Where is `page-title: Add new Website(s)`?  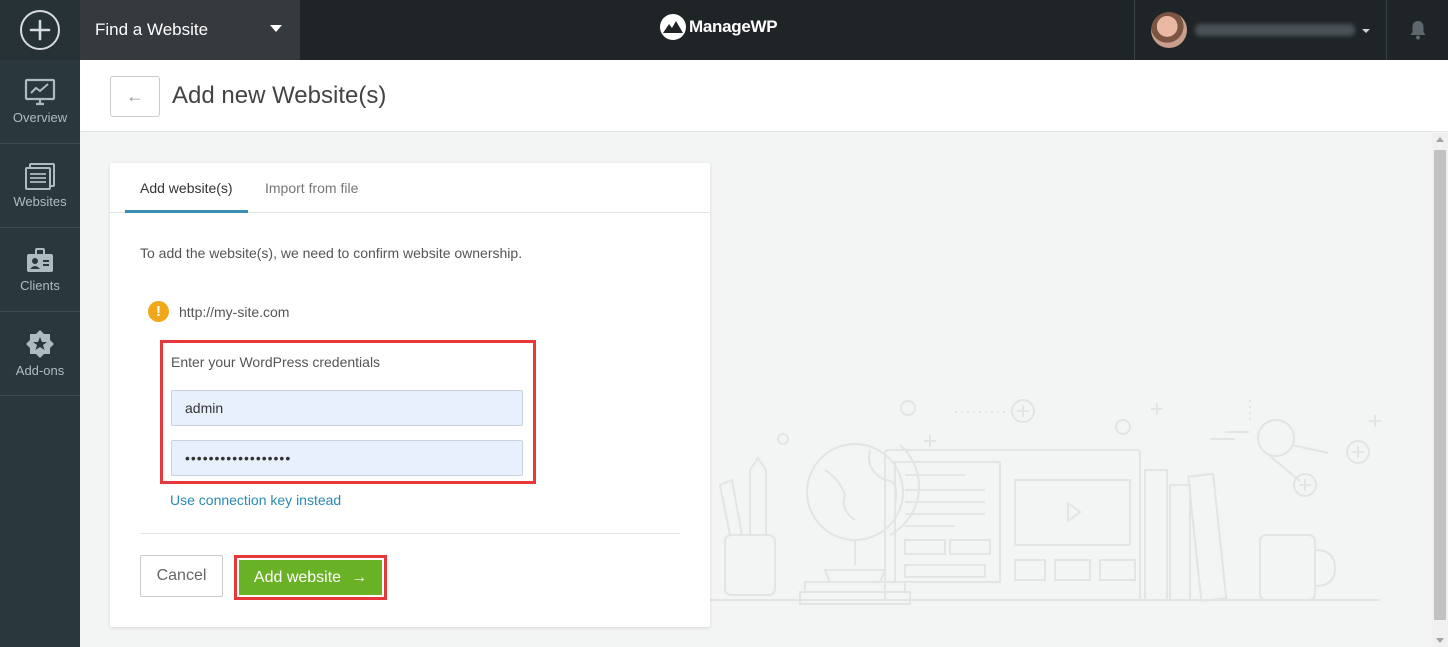 page-title: Add new Website(s) is located at coordinates (279, 95).